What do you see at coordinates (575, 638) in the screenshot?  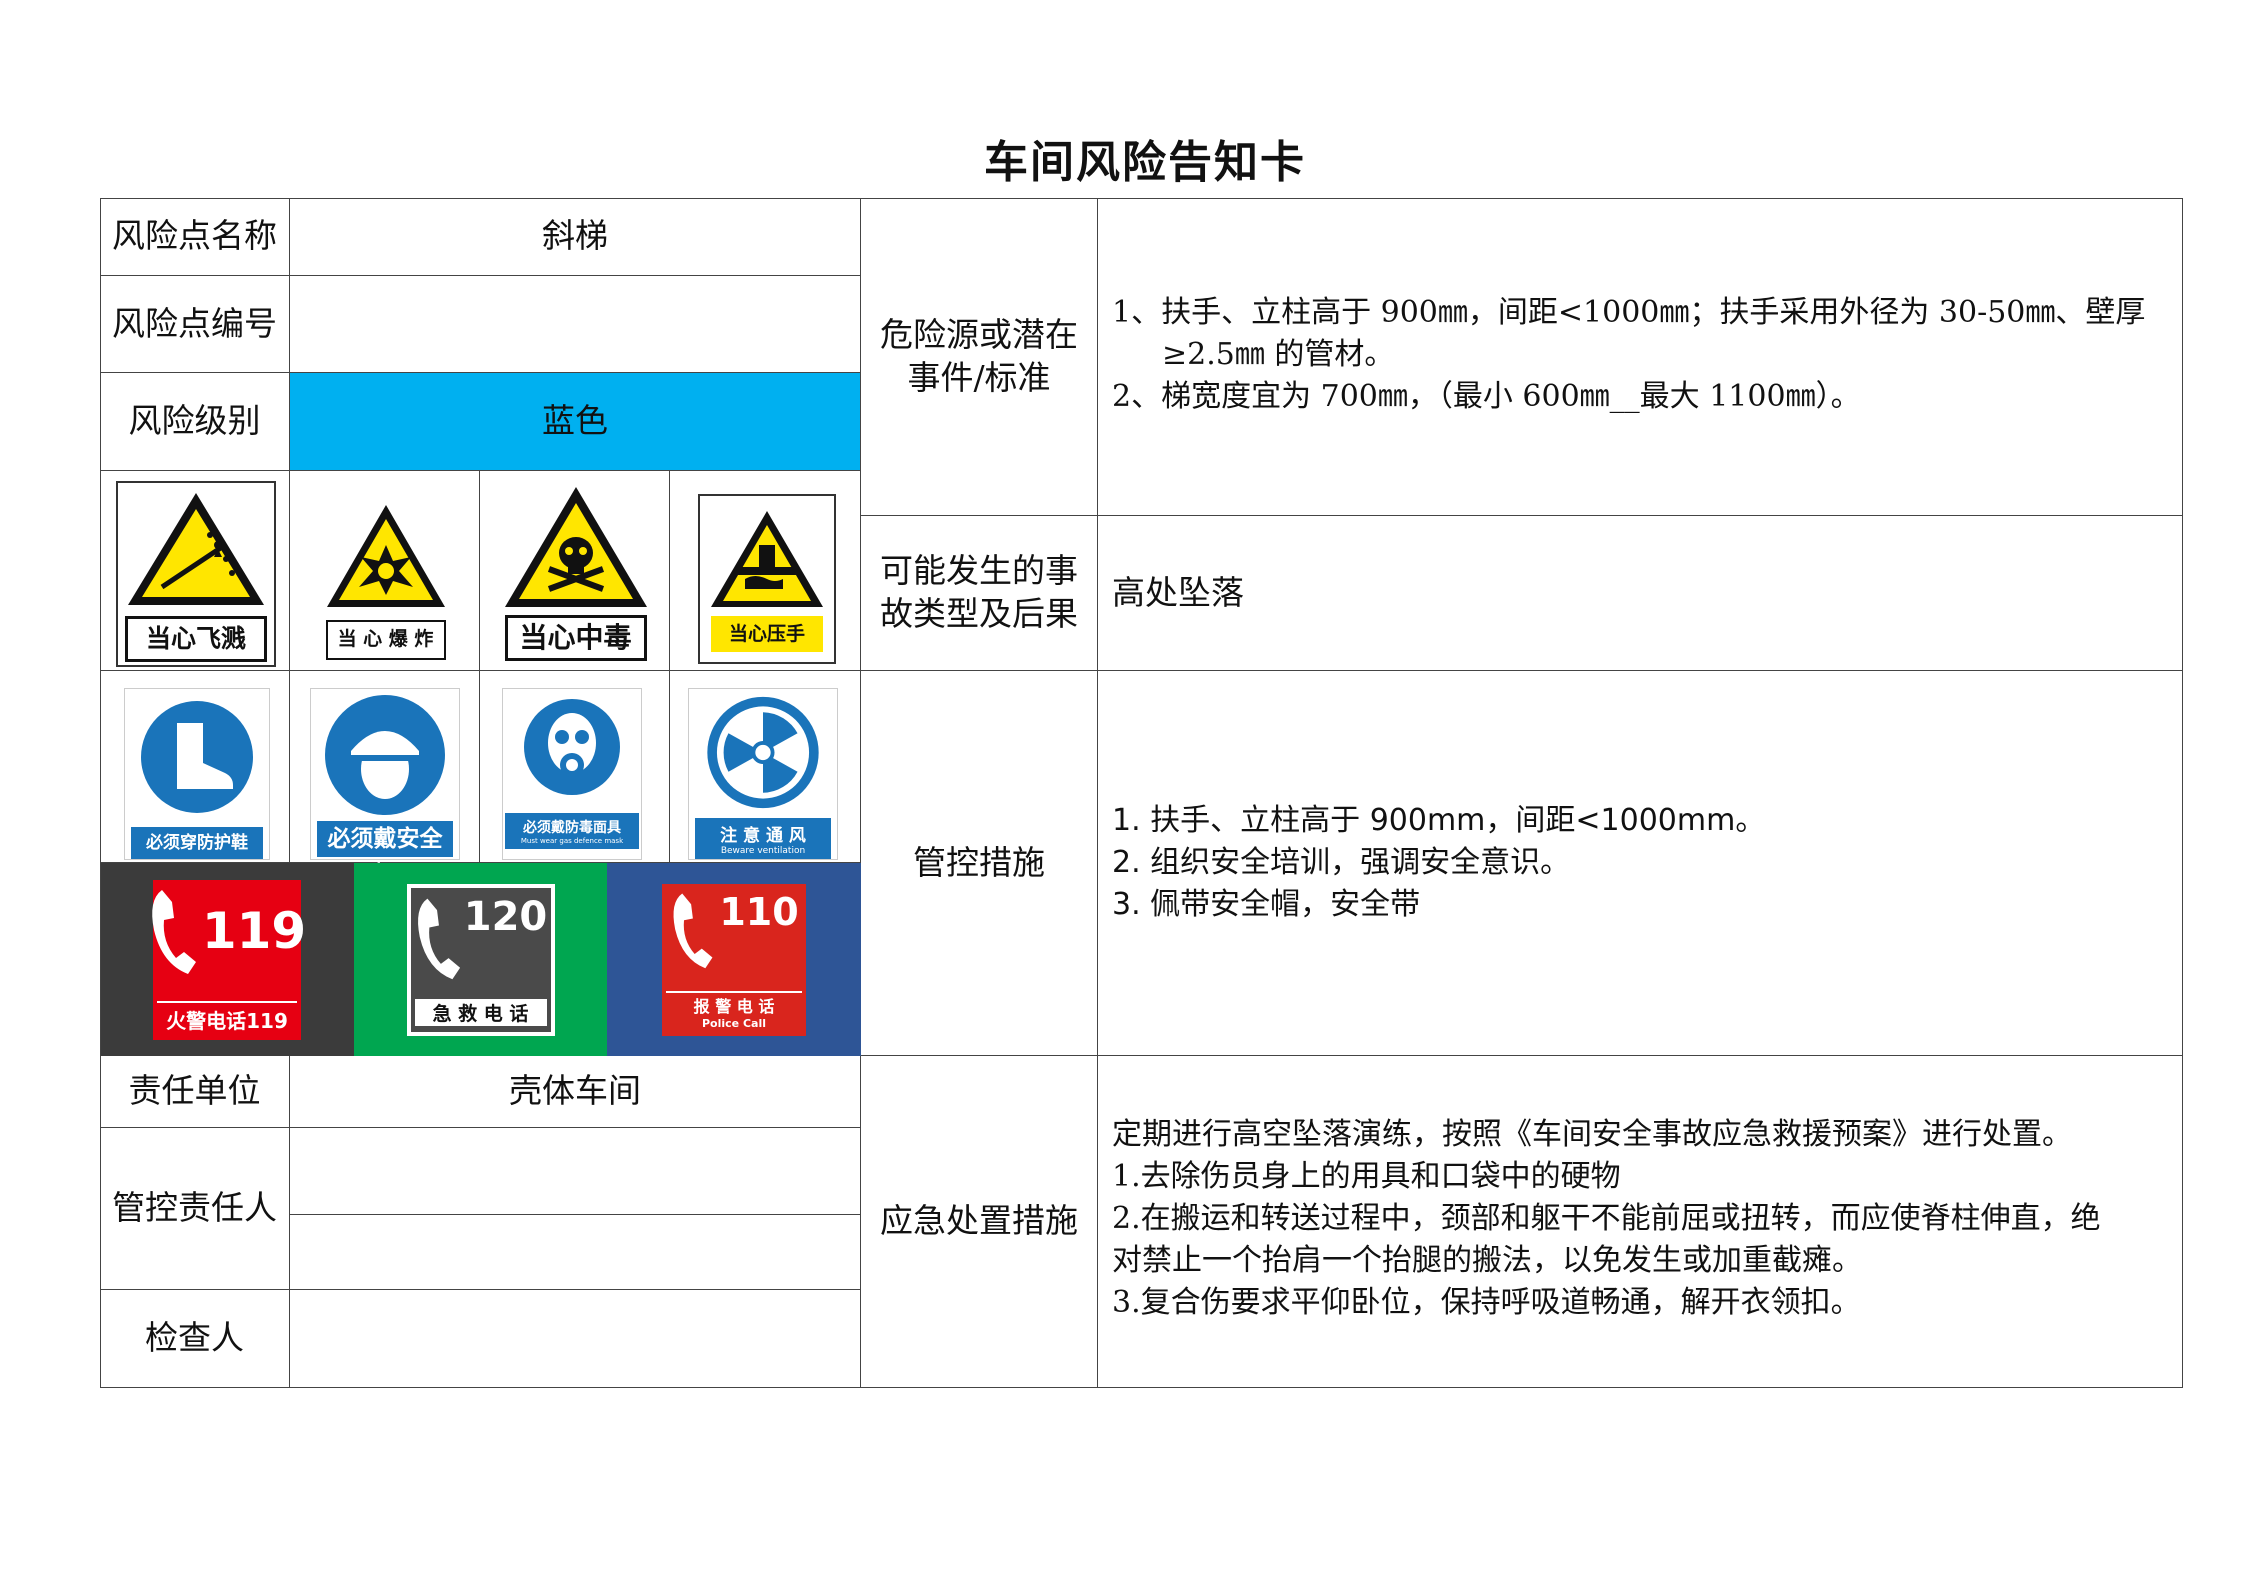 I see `warning-sign-label: 当心中毒` at bounding box center [575, 638].